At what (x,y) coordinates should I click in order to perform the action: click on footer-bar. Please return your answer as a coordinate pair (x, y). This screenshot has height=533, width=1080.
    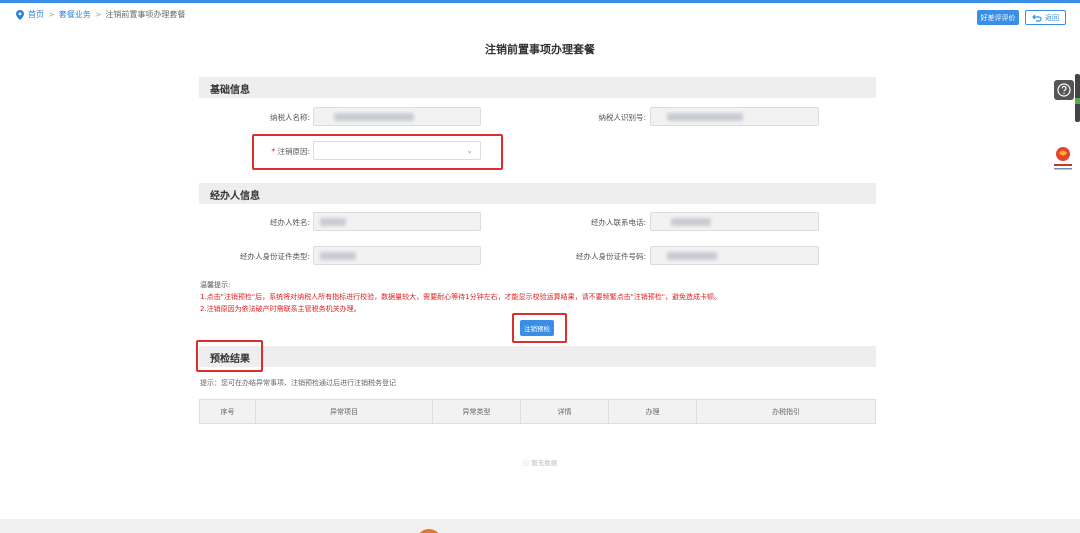
    Looking at the image, I should click on (540, 526).